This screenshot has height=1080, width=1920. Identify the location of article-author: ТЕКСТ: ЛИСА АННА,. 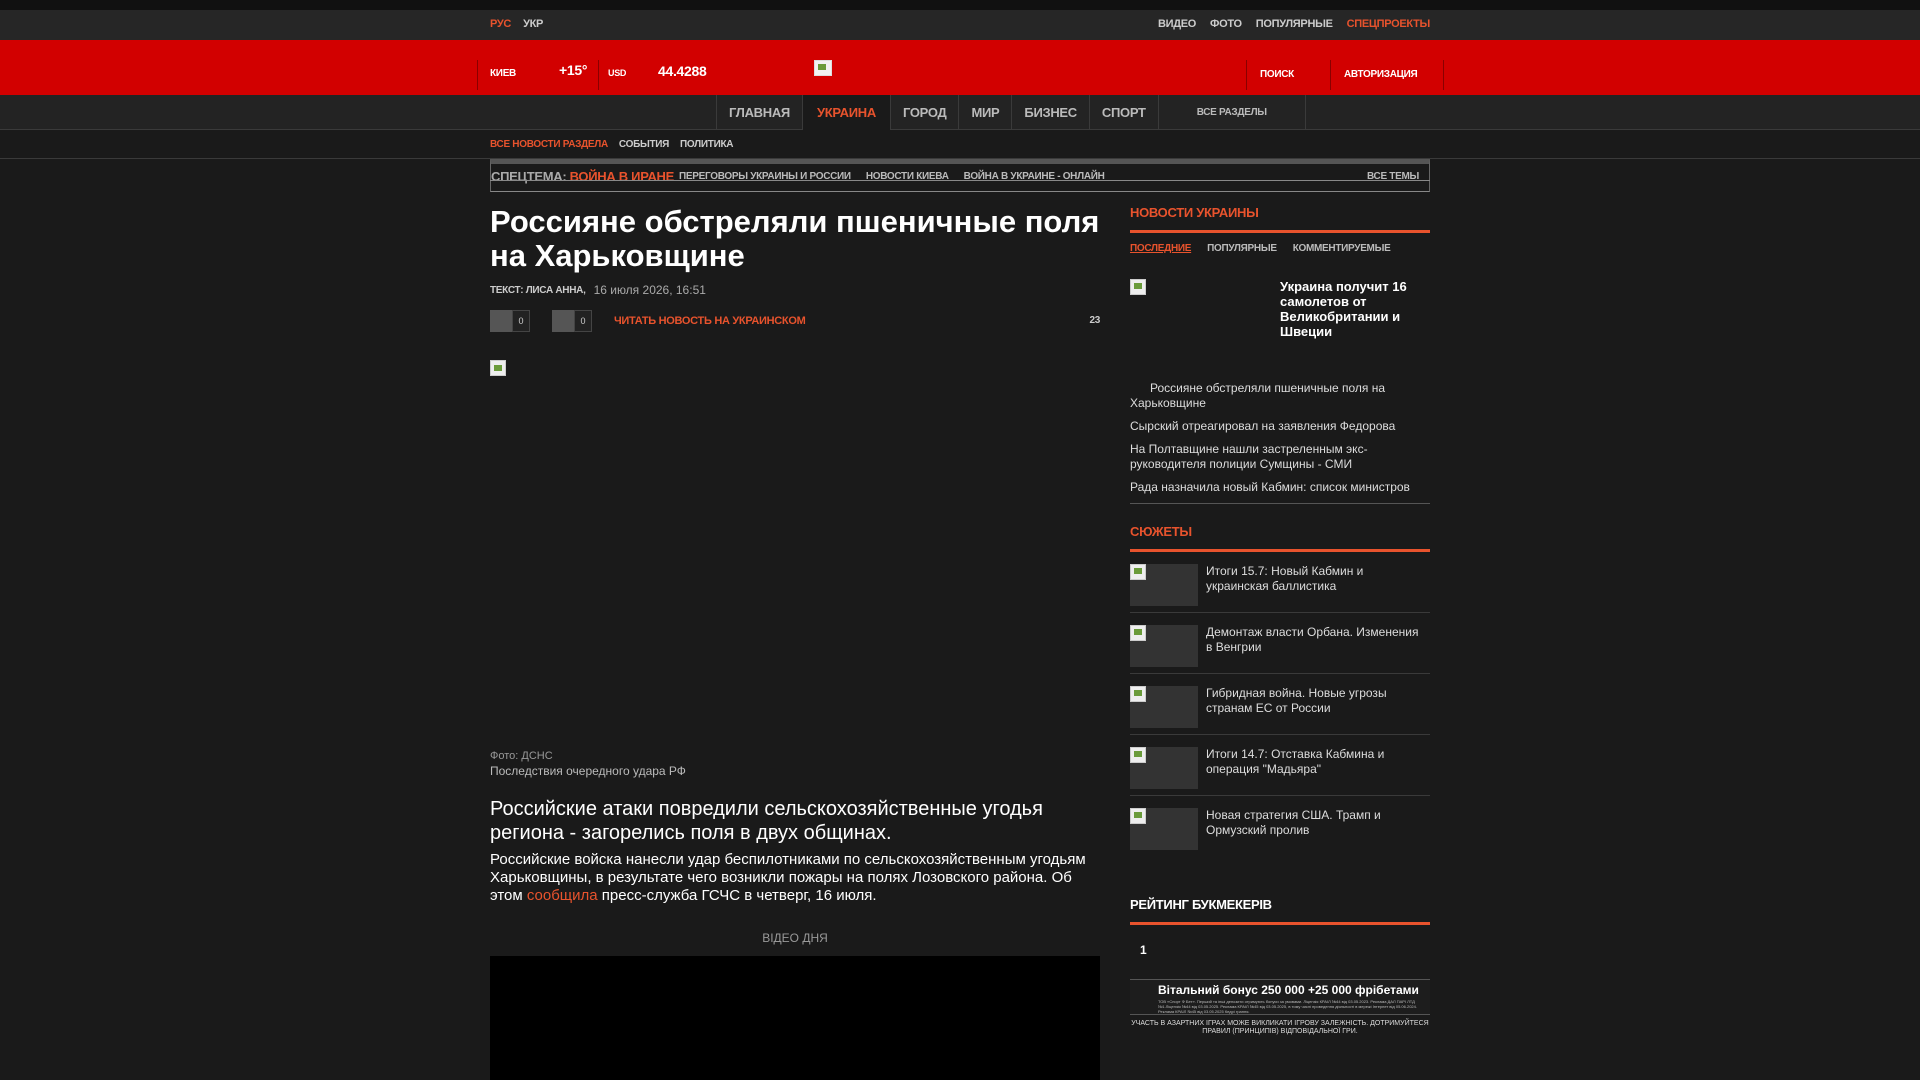
(538, 290).